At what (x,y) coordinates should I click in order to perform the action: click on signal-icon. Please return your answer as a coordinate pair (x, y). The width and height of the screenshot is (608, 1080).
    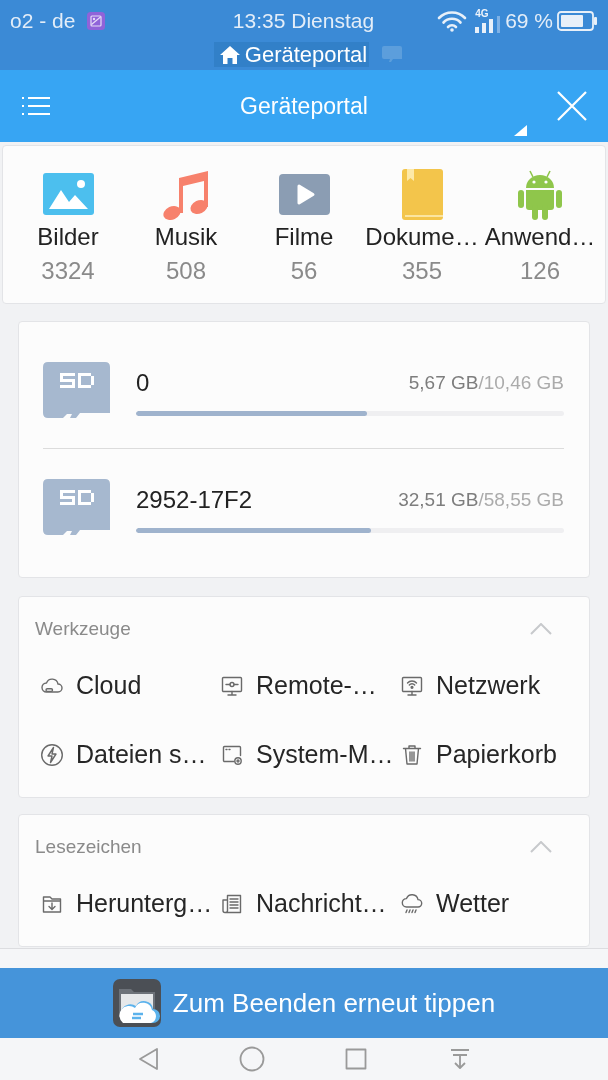
    Looking at the image, I should click on (487, 24).